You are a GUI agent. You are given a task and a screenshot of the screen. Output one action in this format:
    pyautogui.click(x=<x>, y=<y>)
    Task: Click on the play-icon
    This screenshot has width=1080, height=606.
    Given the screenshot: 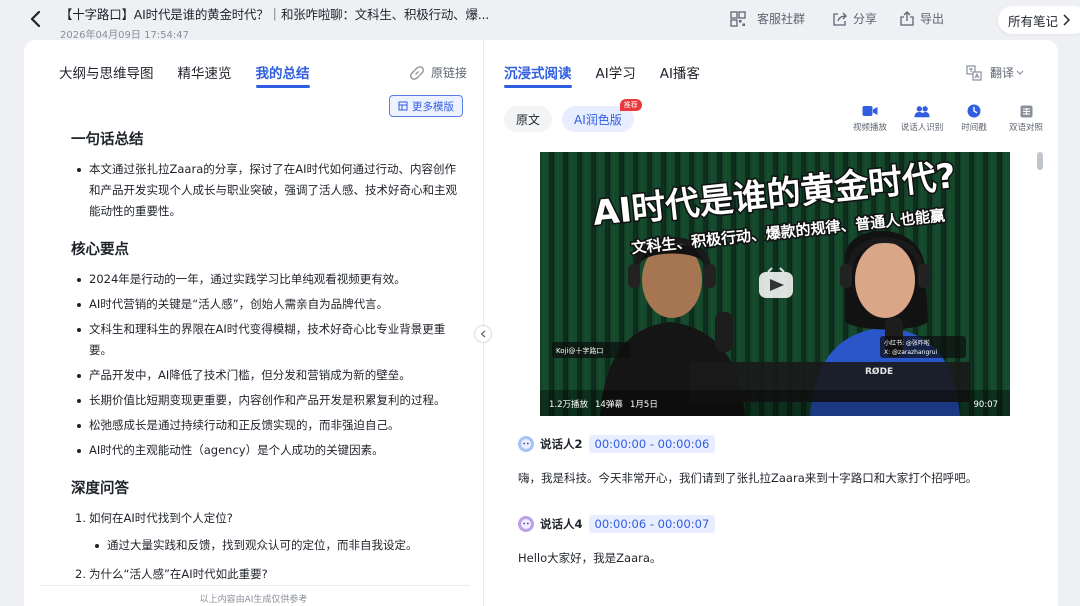 What is the action you would take?
    pyautogui.click(x=776, y=282)
    